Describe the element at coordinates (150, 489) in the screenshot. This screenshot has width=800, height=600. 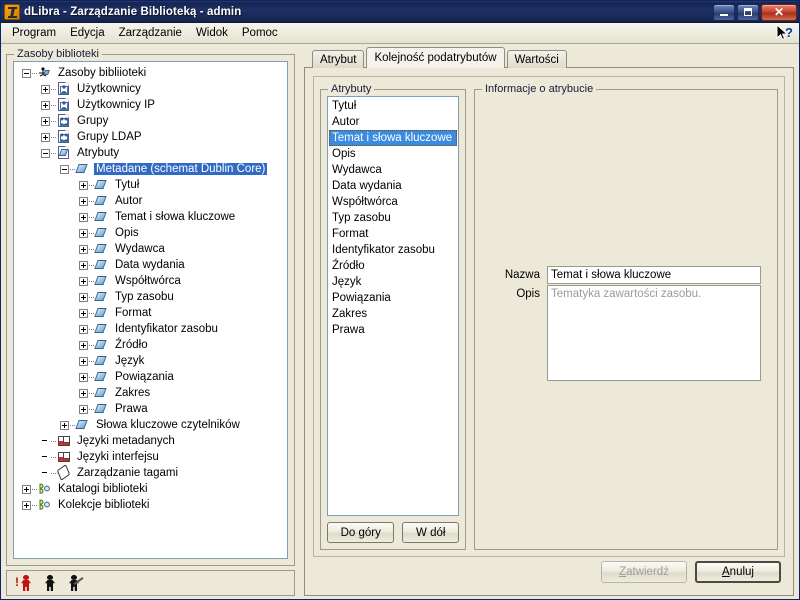
I see `tree-node: Katalogi biblioteki` at that location.